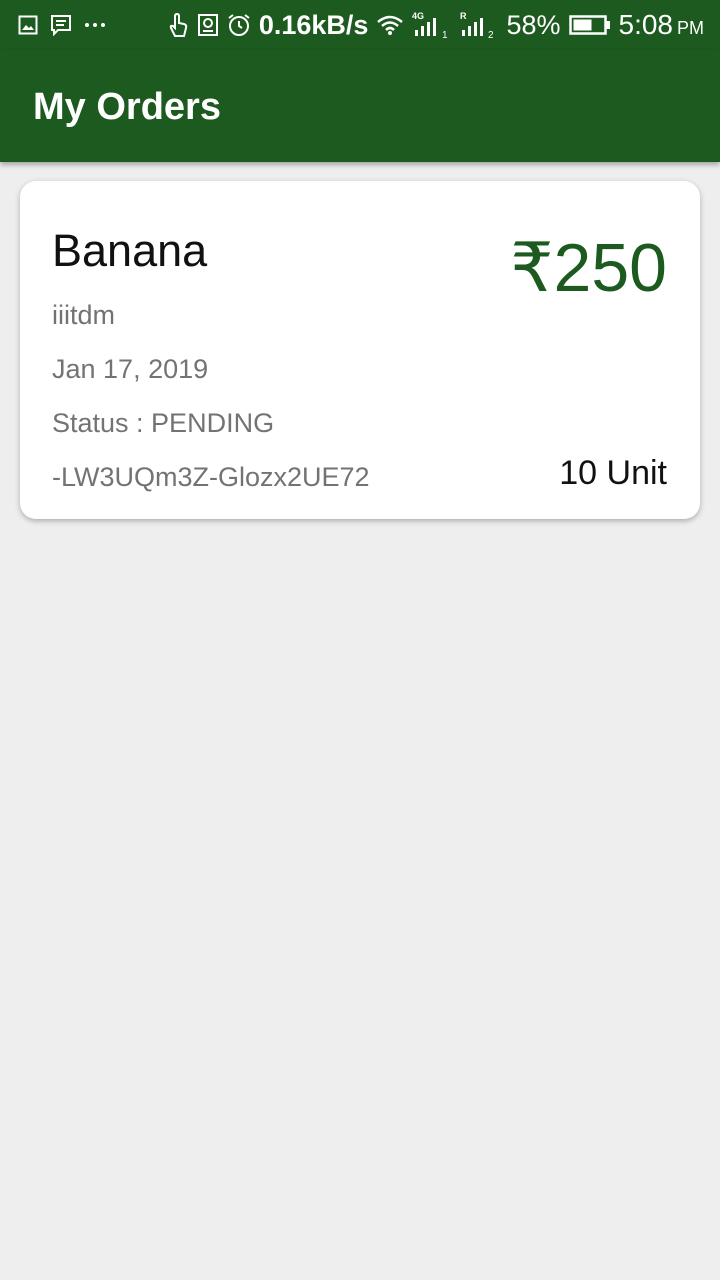  I want to click on battery-percentage: 58%, so click(533, 24).